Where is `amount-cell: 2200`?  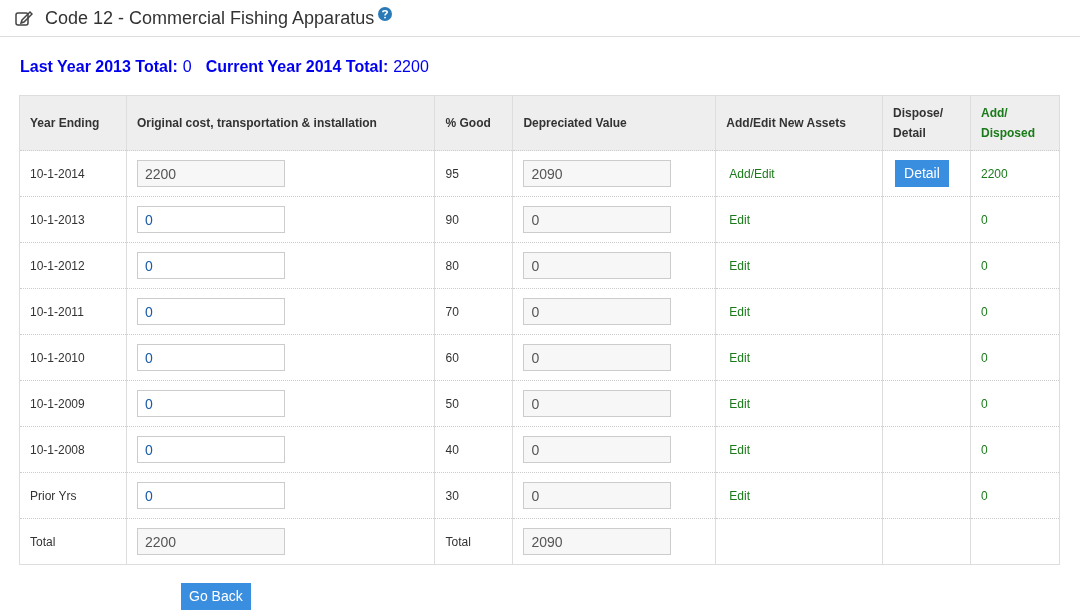
amount-cell: 2200 is located at coordinates (994, 173).